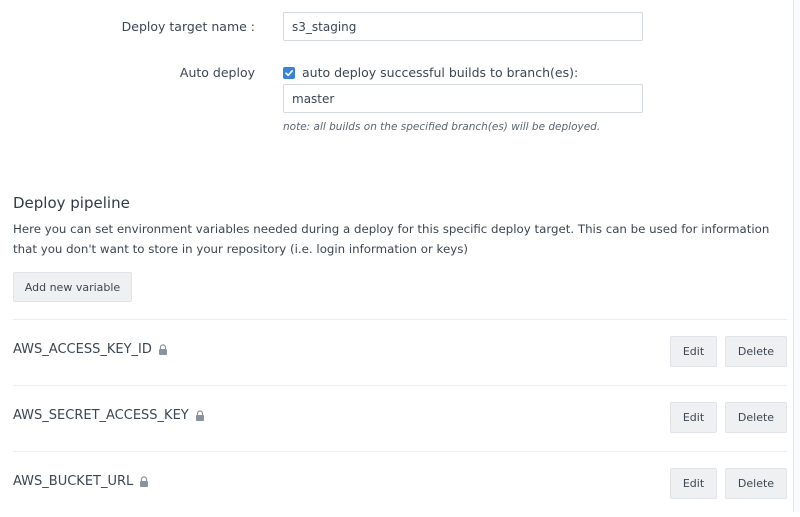 This screenshot has height=517, width=800. I want to click on target-name-input, so click(463, 26).